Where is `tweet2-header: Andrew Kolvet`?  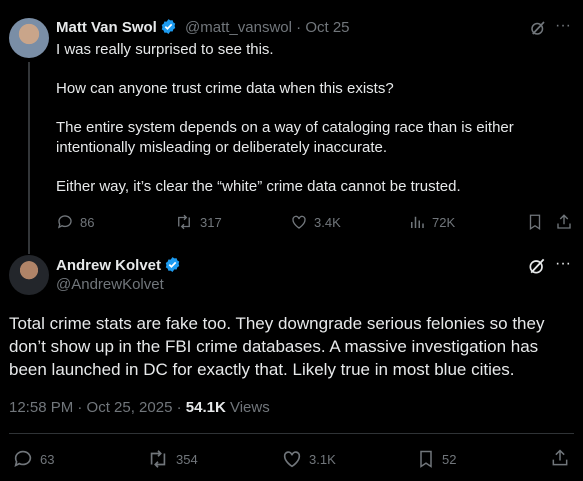
tweet2-header: Andrew Kolvet is located at coordinates (118, 266).